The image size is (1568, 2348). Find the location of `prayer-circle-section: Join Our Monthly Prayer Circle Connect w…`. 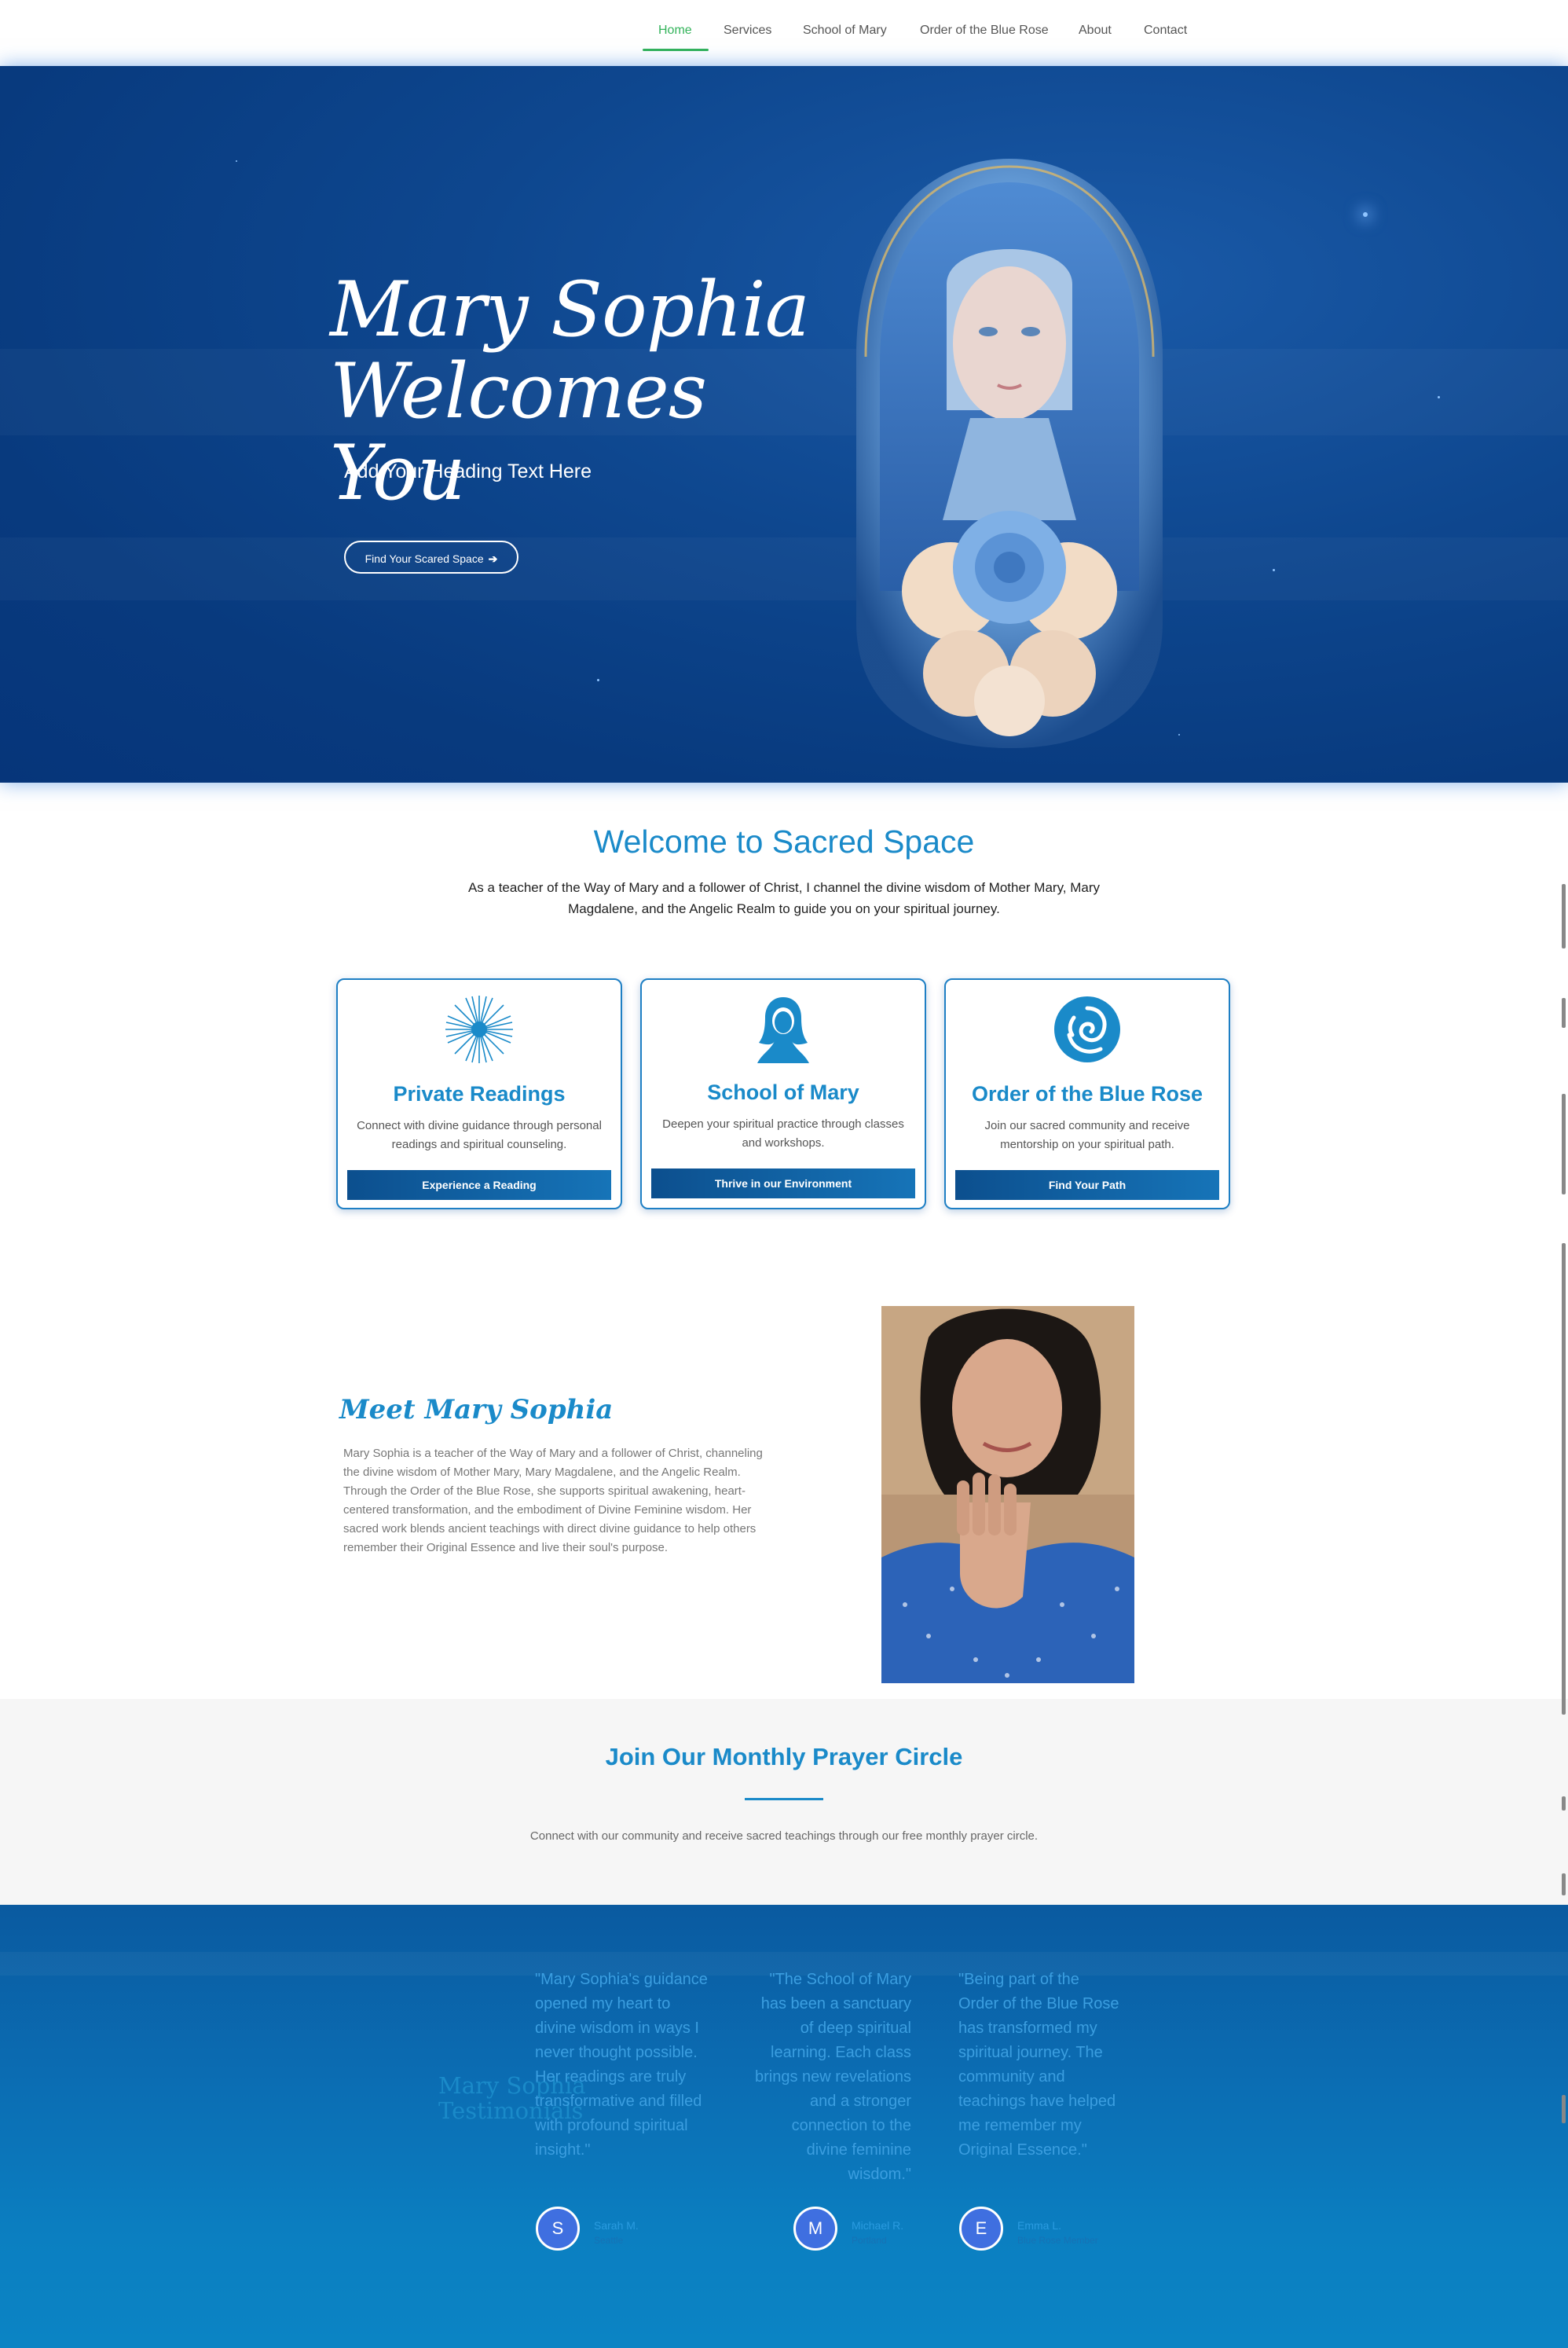

prayer-circle-section: Join Our Monthly Prayer Circle Connect w… is located at coordinates (784, 1802).